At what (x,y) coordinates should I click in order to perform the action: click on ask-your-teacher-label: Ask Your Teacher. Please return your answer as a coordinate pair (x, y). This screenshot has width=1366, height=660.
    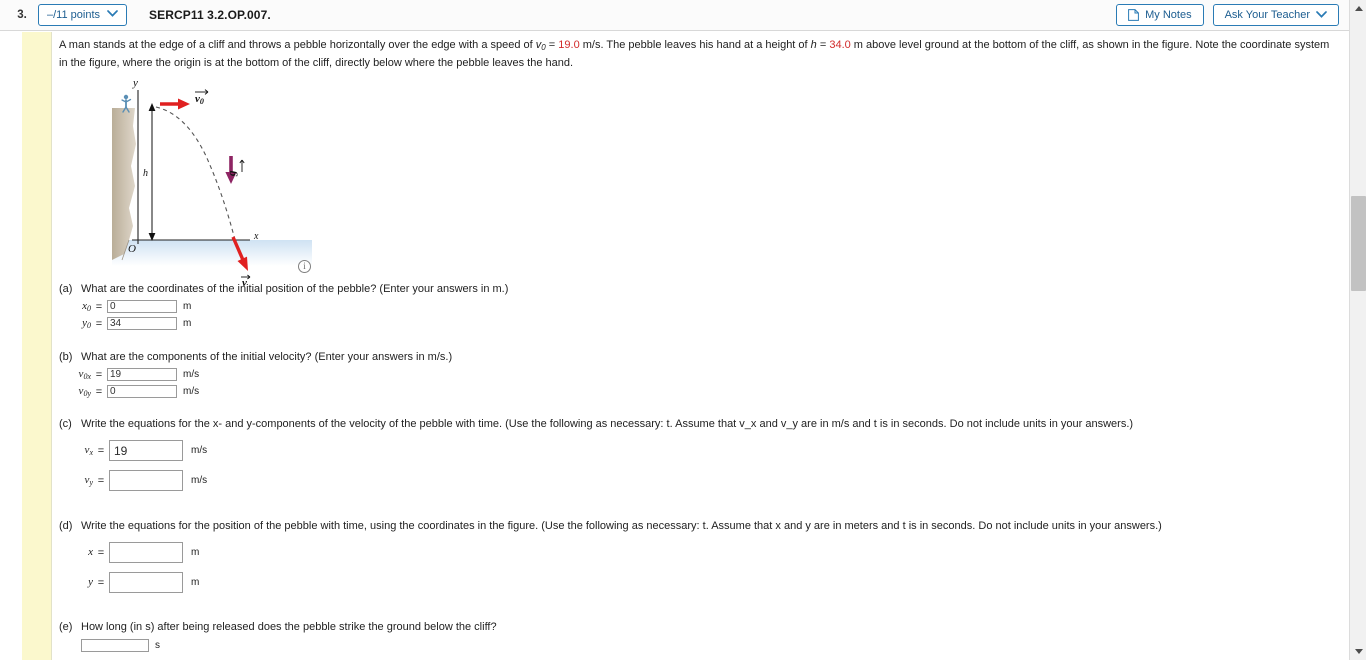
    Looking at the image, I should click on (1267, 15).